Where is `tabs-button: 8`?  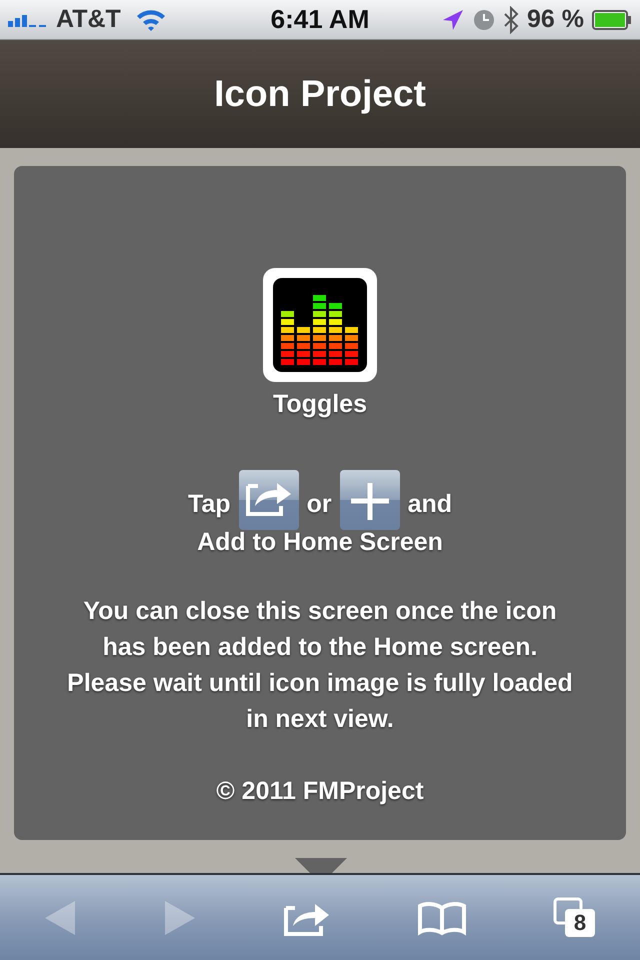
tabs-button: 8 is located at coordinates (575, 917).